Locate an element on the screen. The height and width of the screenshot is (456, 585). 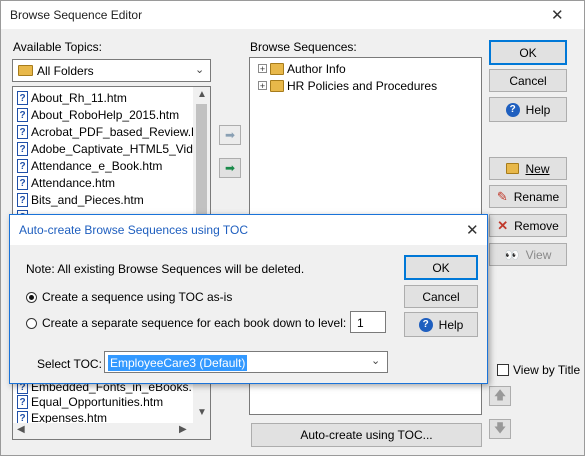
close-icon: ✕ is located at coordinates (557, 15).